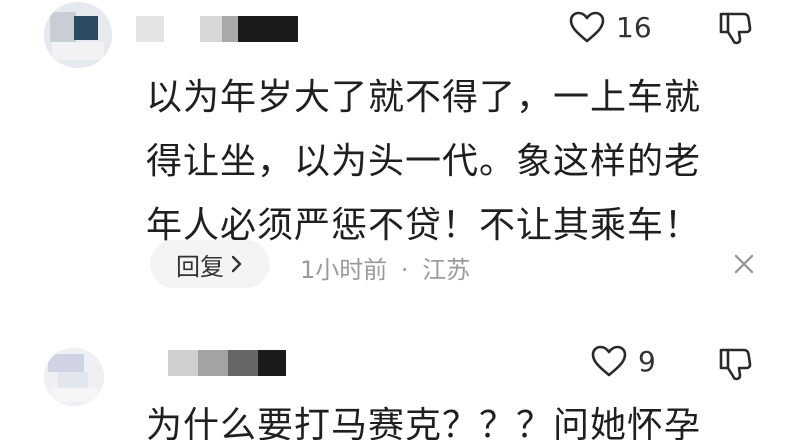 The height and width of the screenshot is (440, 800). What do you see at coordinates (744, 264) in the screenshot?
I see `close-icon` at bounding box center [744, 264].